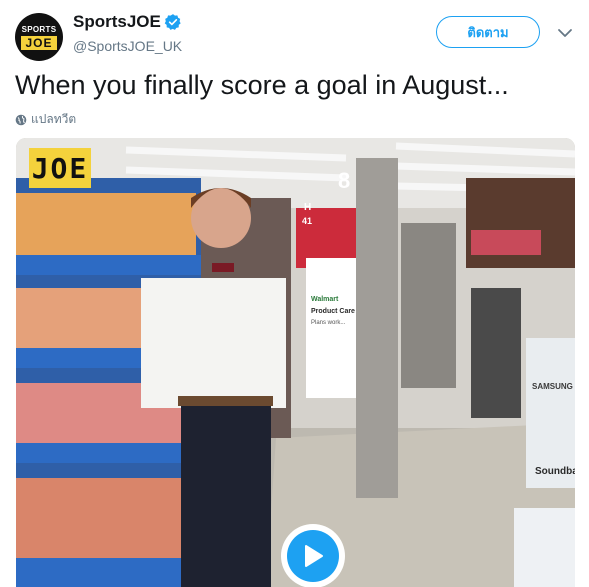  I want to click on soundbar-label: Soundba, so click(555, 471).